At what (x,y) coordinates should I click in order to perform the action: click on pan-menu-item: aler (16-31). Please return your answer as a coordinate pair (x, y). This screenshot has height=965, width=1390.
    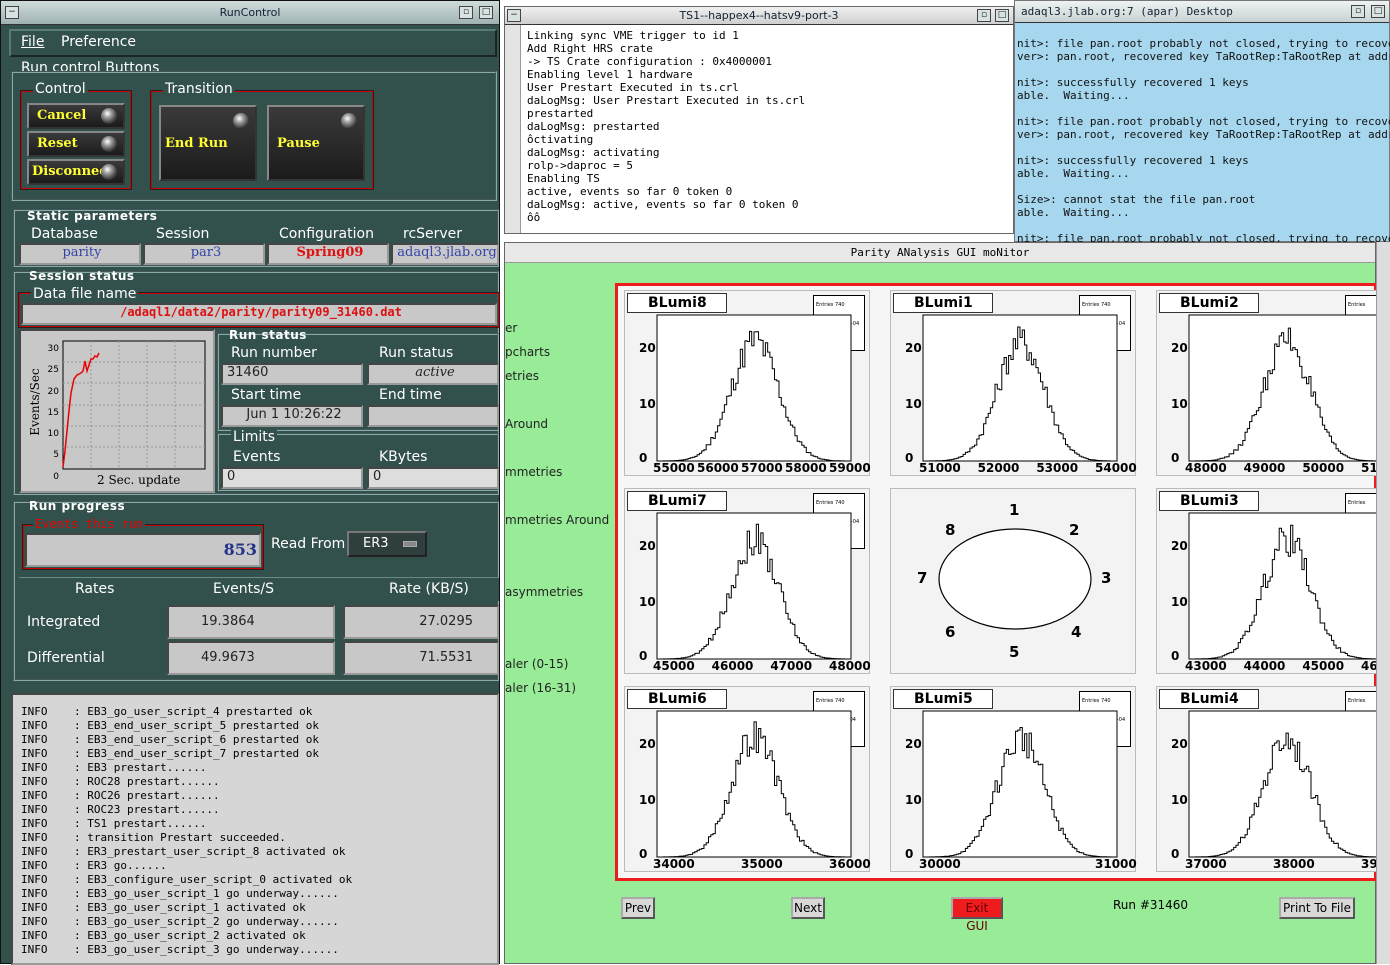
    Looking at the image, I should click on (540, 688).